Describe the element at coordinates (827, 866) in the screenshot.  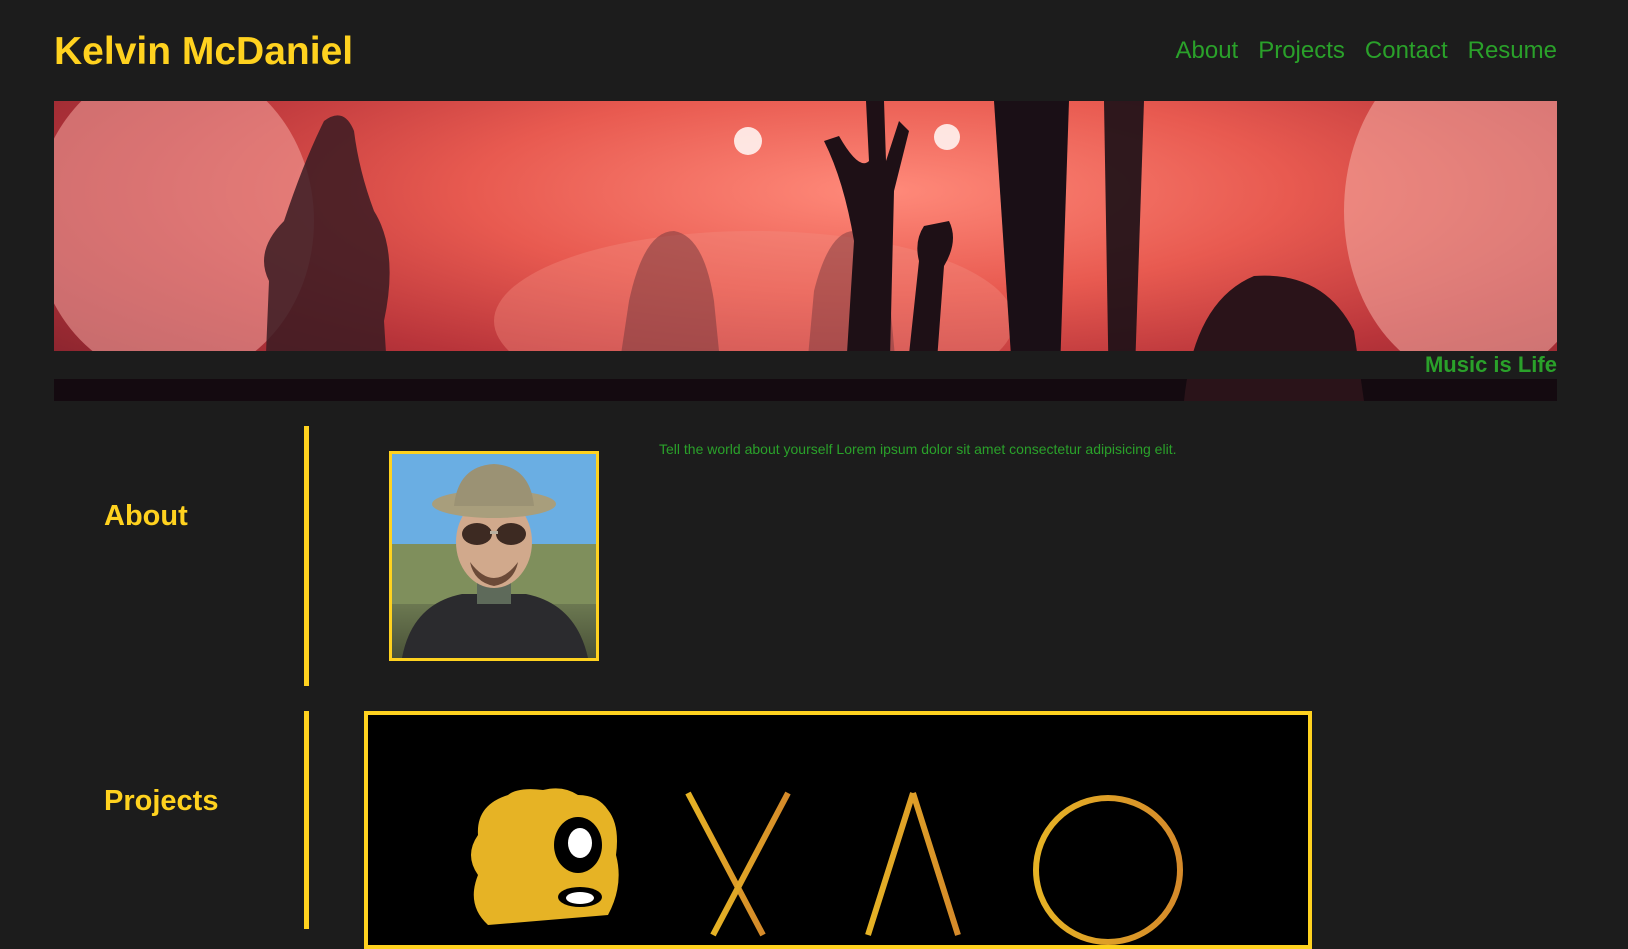
I see `project-logo-image` at that location.